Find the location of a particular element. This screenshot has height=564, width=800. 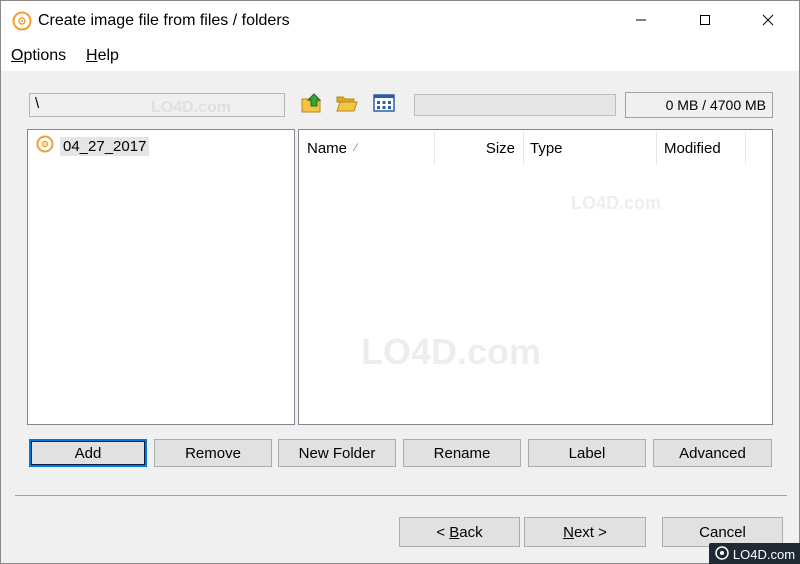

column-header-modified: Modified is located at coordinates (692, 148).